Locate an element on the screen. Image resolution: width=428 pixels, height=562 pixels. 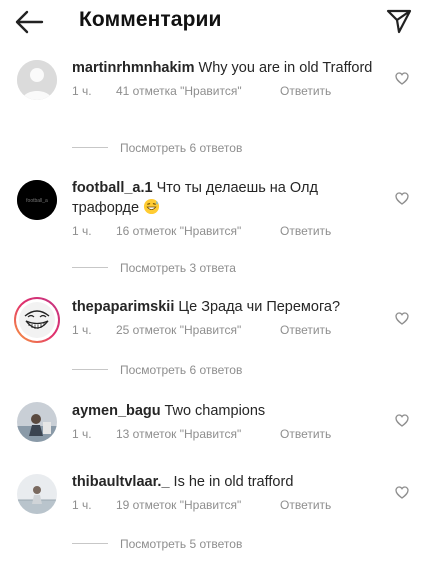
arrow-left-icon is located at coordinates (29, 22).